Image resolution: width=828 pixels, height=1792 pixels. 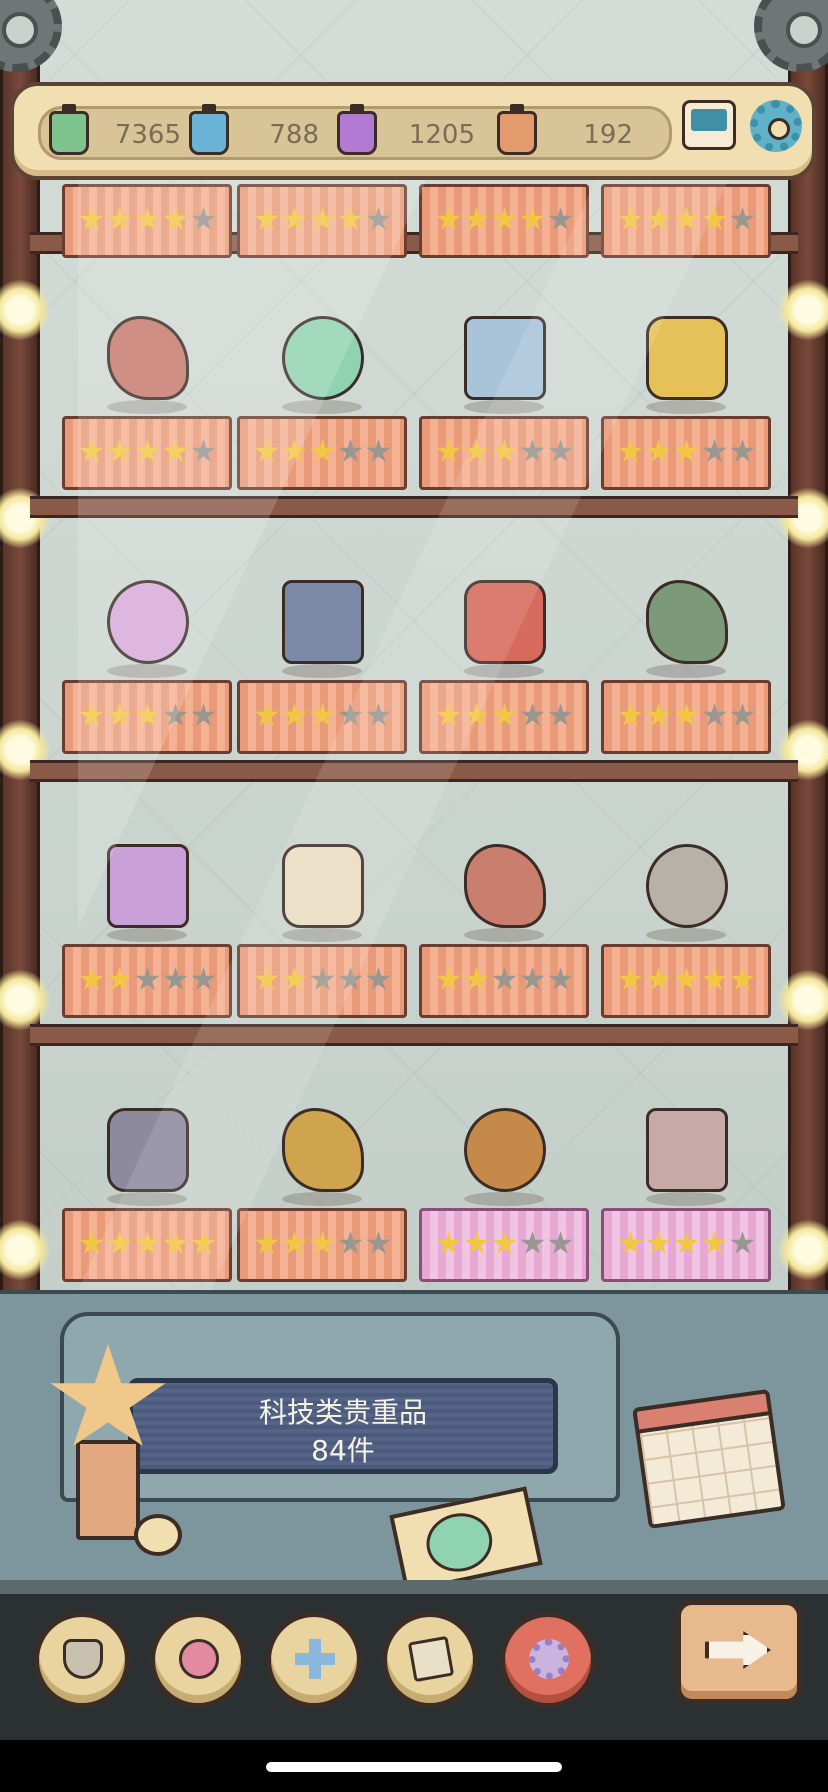 I want to click on next-arrow-button, so click(x=739, y=1652).